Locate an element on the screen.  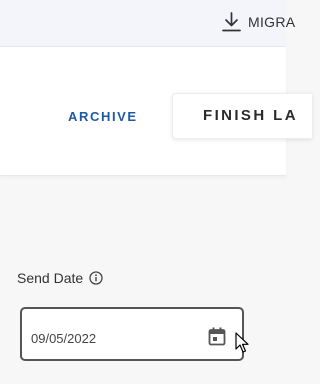
calendar-icon is located at coordinates (217, 336).